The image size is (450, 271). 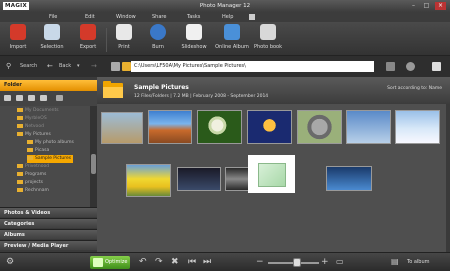 What do you see at coordinates (232, 40) in the screenshot?
I see `online-album-button: Online Album` at bounding box center [232, 40].